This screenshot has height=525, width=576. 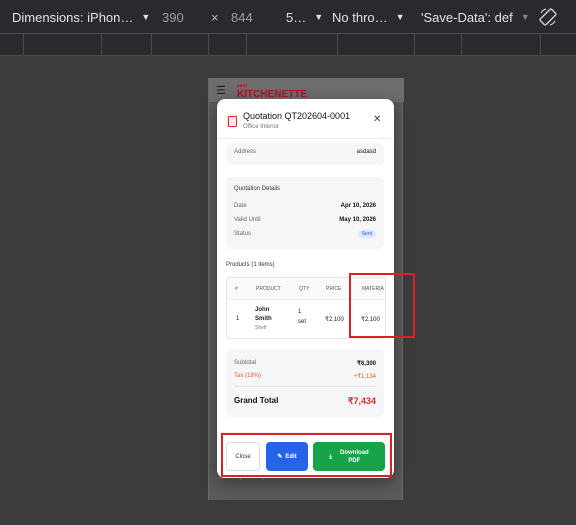 What do you see at coordinates (288, 45) in the screenshot?
I see `media-query-ruler` at bounding box center [288, 45].